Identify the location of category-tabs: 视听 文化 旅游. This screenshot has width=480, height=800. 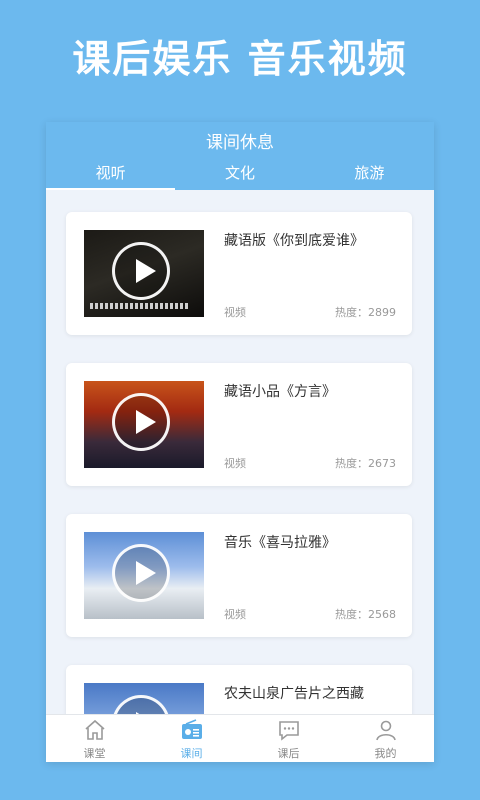
(240, 176).